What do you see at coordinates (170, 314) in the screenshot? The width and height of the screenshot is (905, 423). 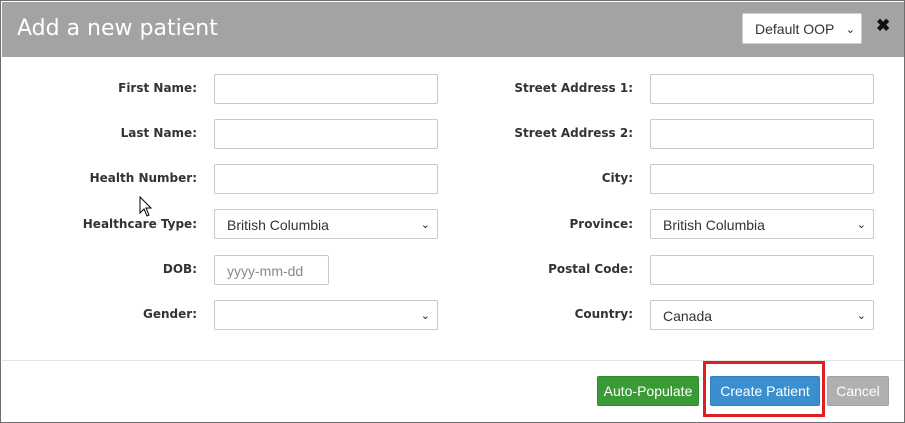 I see `gender-label: Gender:` at bounding box center [170, 314].